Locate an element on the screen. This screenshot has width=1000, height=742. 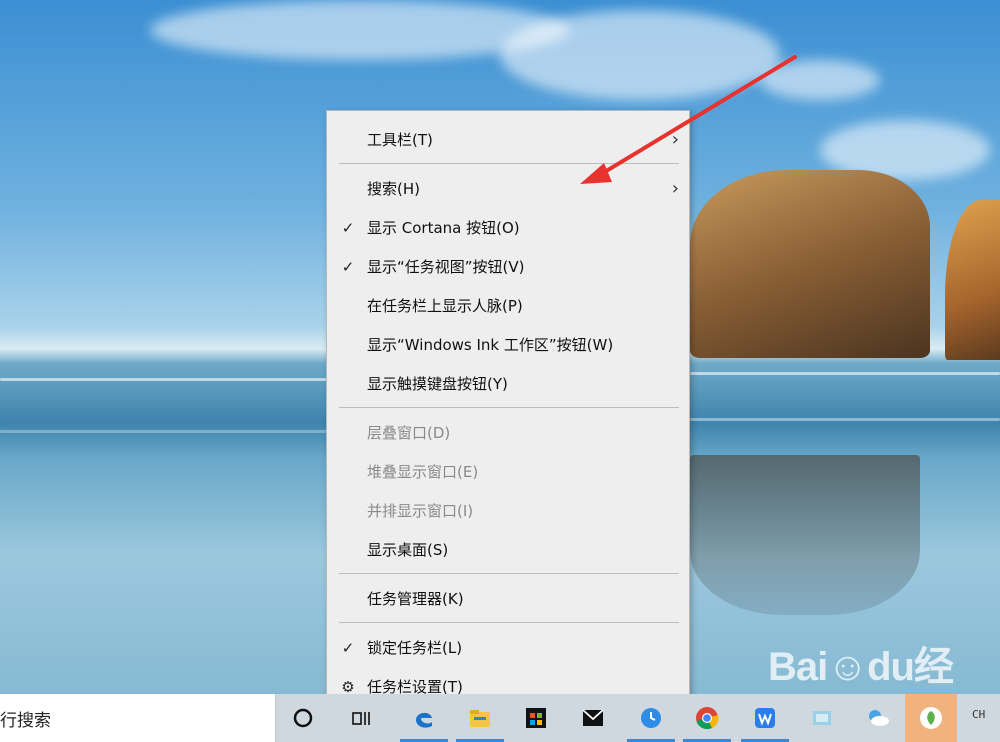
menu-item-task-manager: 任务管理器(K) is located at coordinates (508, 599).